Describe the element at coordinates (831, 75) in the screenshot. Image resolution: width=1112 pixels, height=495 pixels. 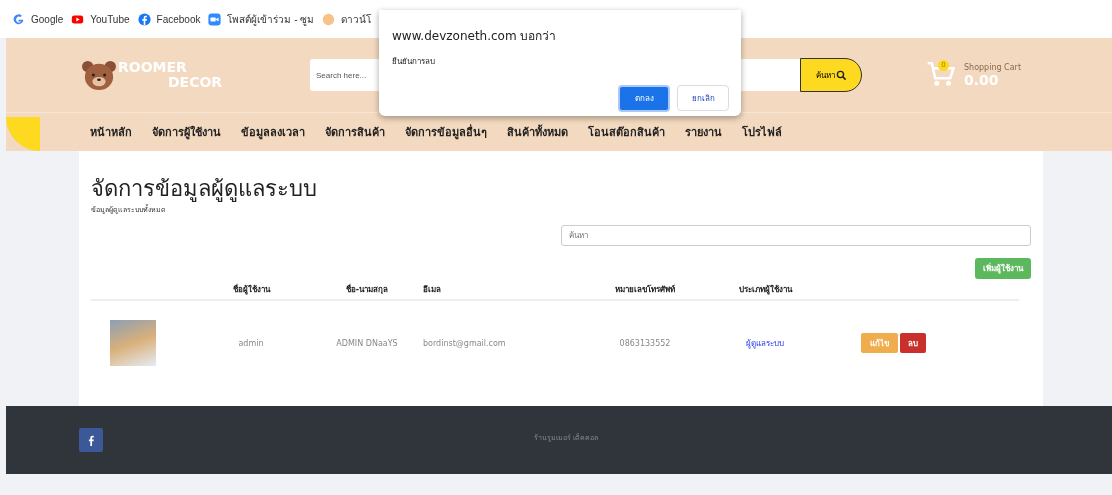
I see `search-button: ค้นหา` at that location.